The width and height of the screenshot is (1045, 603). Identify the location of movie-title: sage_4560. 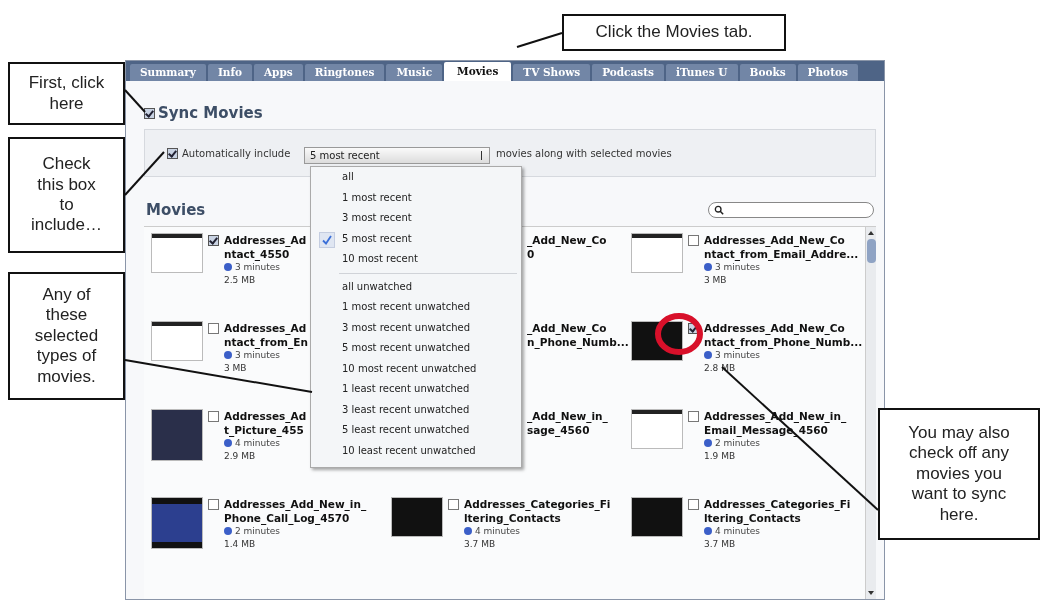
(559, 430).